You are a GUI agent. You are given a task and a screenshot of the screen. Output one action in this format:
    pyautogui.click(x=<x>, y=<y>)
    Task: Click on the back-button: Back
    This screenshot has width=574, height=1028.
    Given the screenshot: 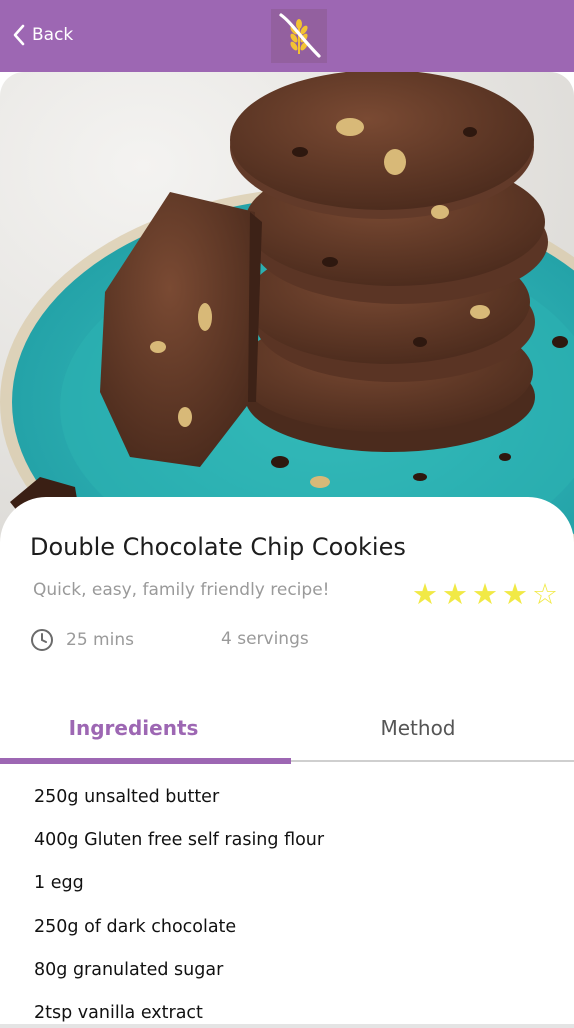 What is the action you would take?
    pyautogui.click(x=42, y=35)
    